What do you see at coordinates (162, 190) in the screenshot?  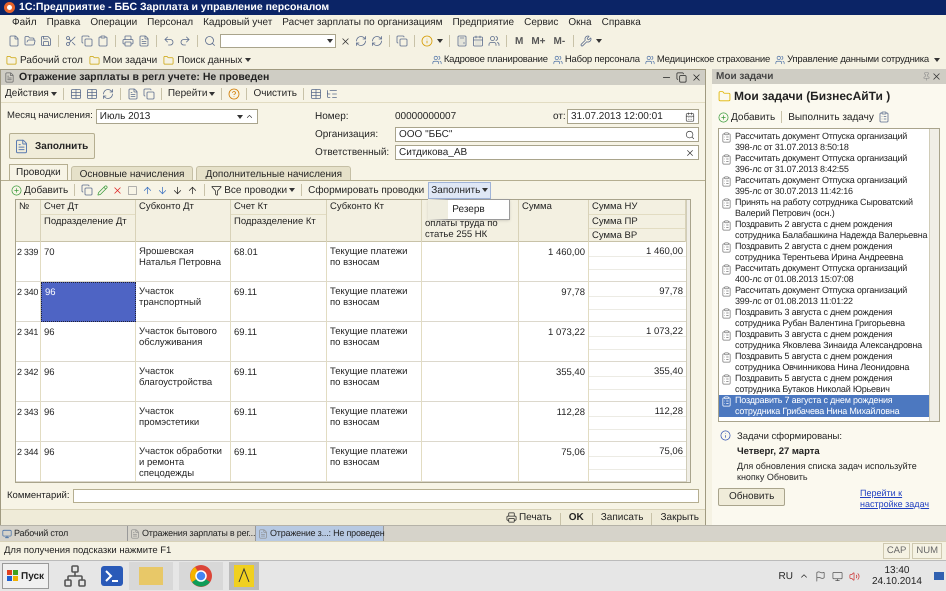 I see `move-down-icon` at bounding box center [162, 190].